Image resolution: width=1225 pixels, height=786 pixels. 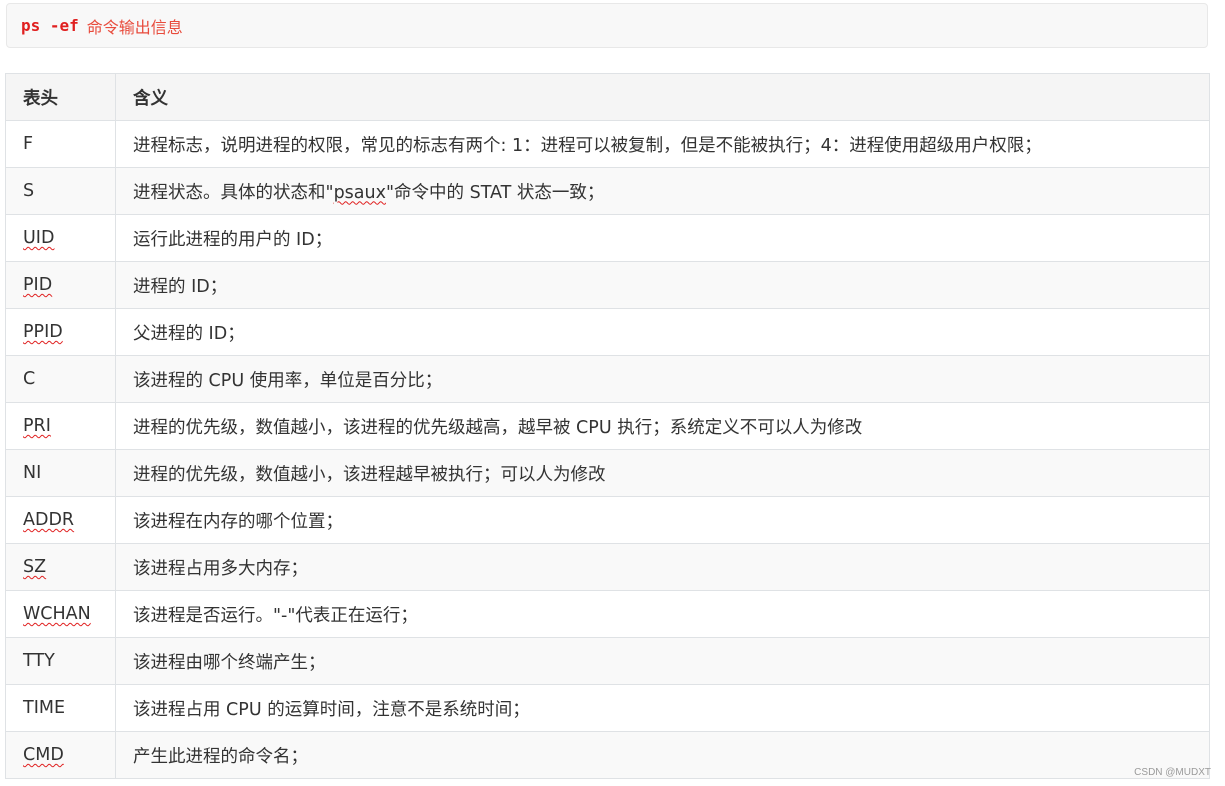 I want to click on table-header-row: 表头 含义, so click(x=607, y=97).